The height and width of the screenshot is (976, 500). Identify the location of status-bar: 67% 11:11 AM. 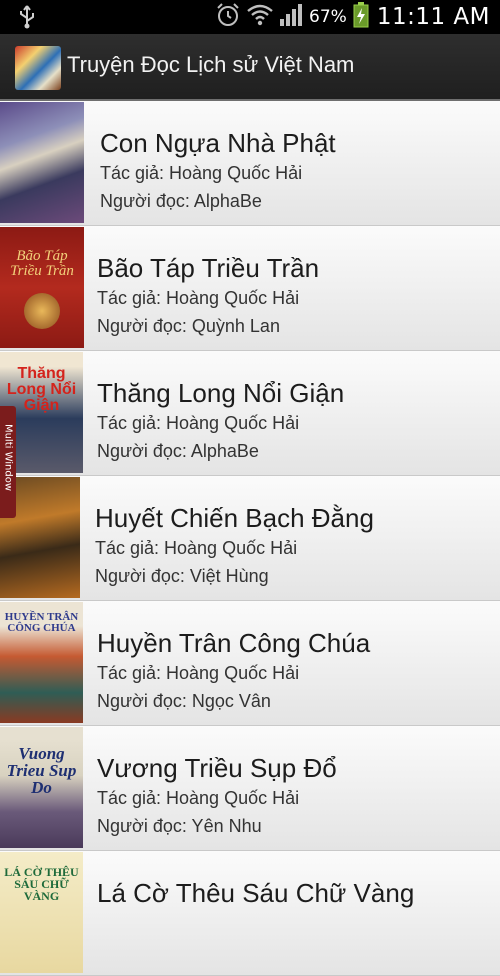
(250, 17).